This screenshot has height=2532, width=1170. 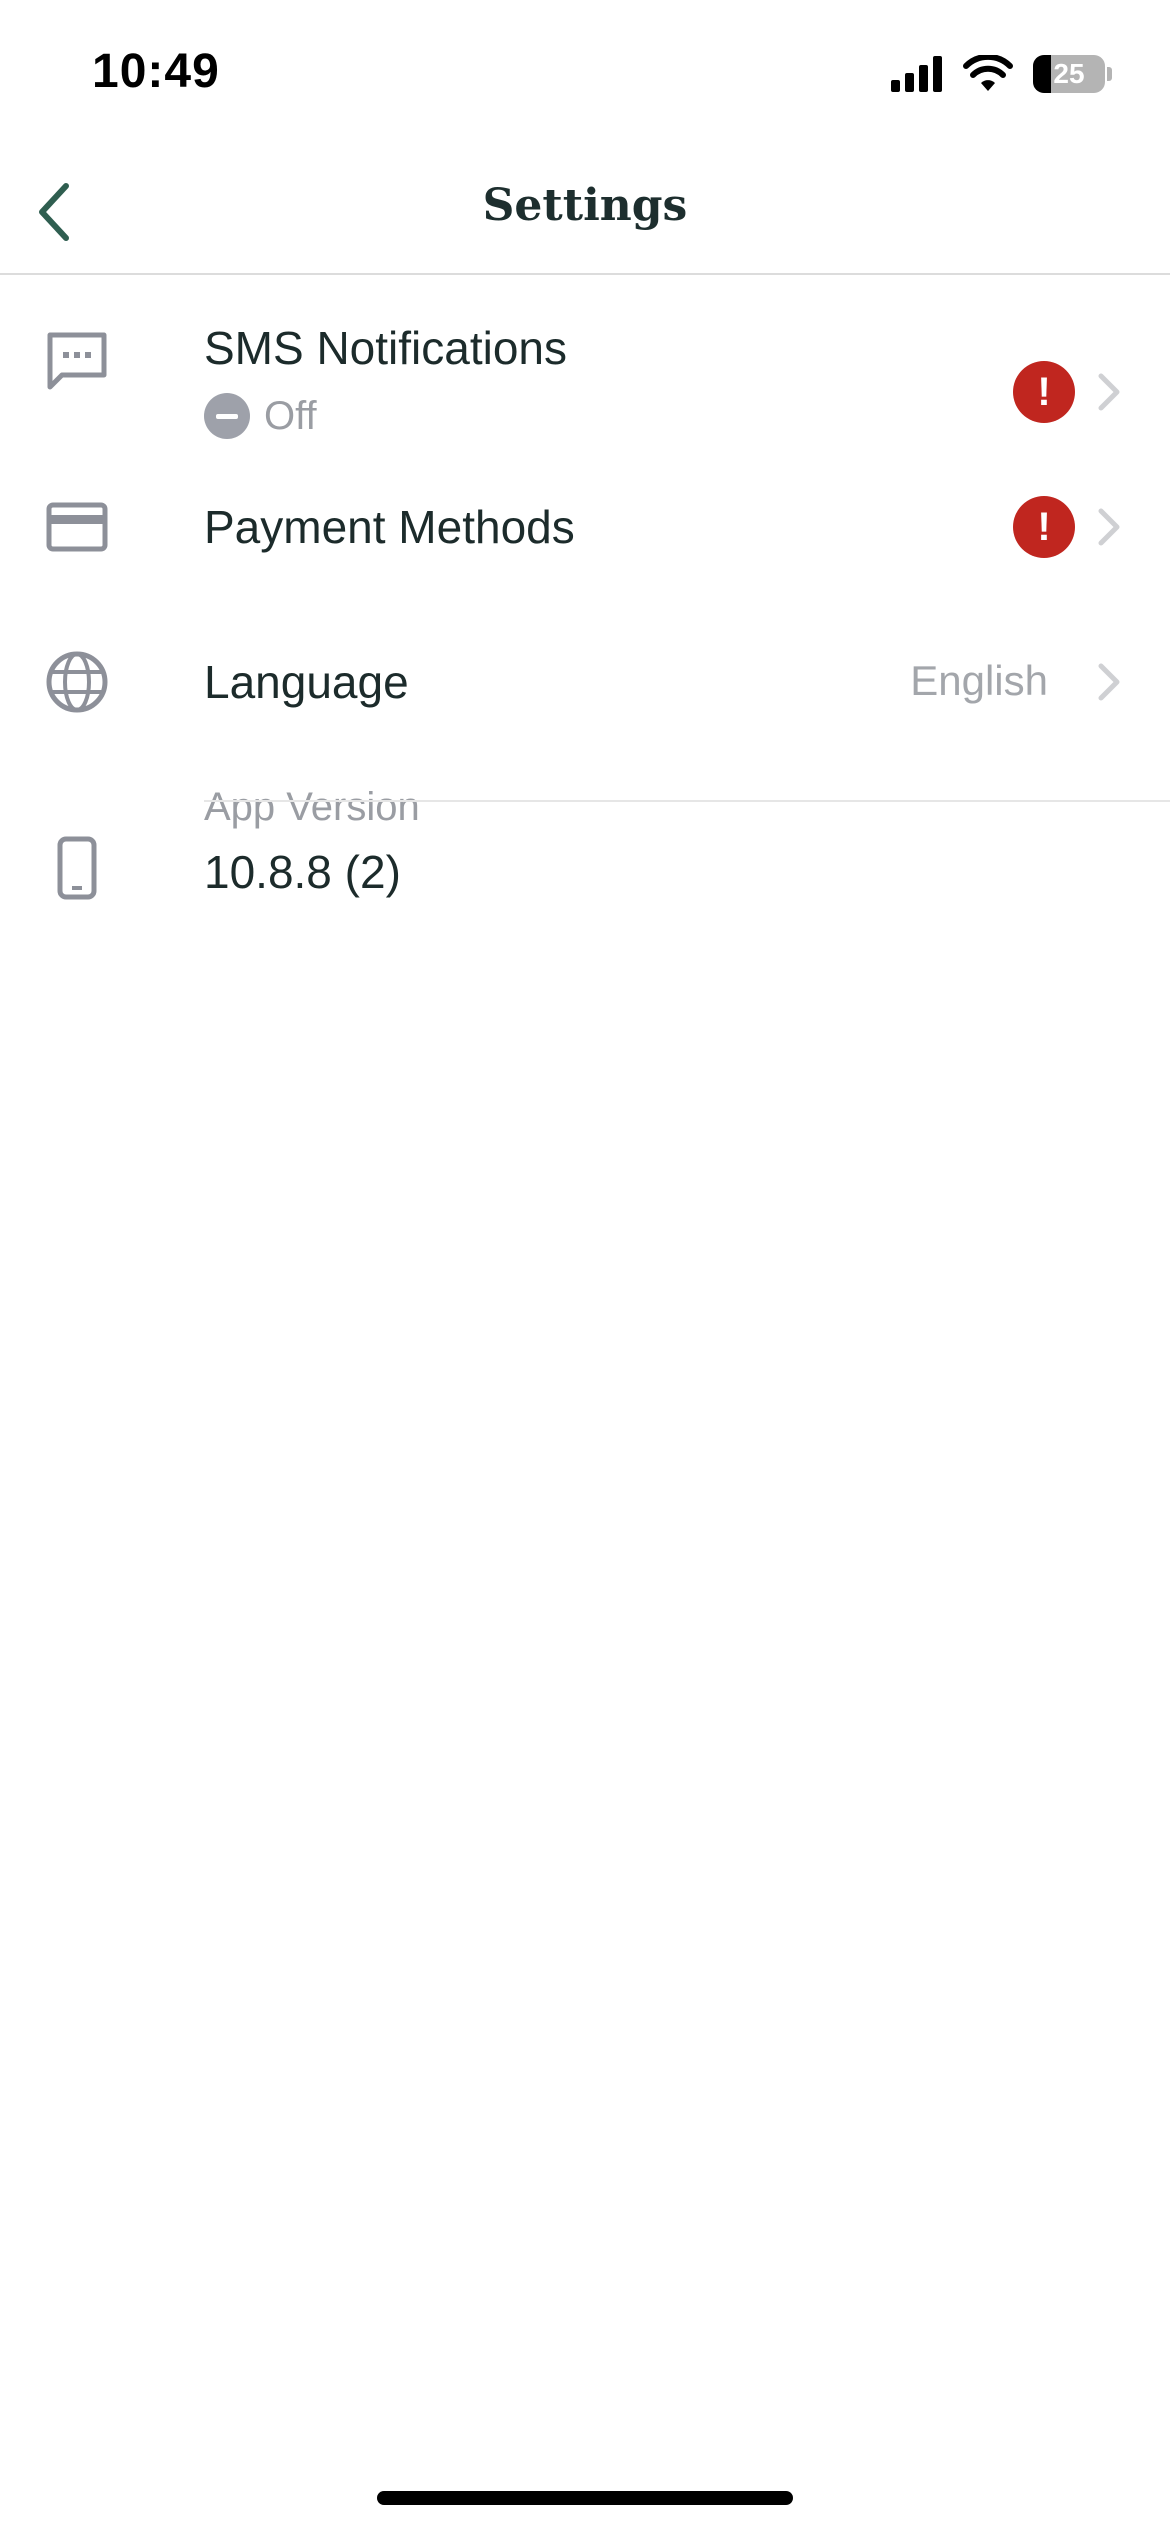 What do you see at coordinates (312, 807) in the screenshot?
I see `app-version-label: App Version` at bounding box center [312, 807].